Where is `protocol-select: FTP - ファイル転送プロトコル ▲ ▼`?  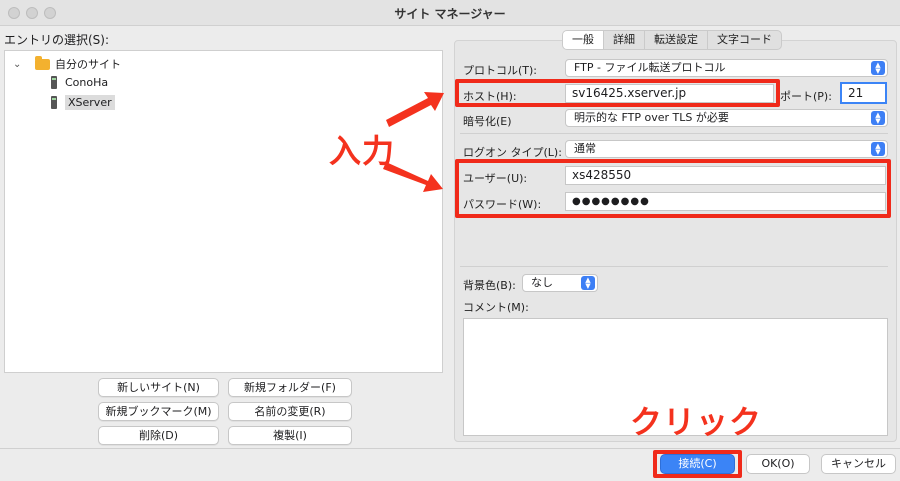
protocol-select: FTP - ファイル転送プロトコル ▲ ▼ is located at coordinates (726, 68).